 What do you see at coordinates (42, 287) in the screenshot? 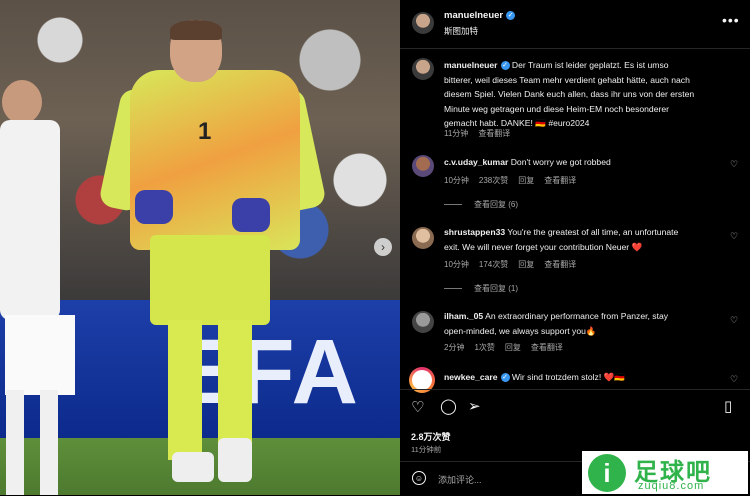
I see `teammate-figure` at bounding box center [42, 287].